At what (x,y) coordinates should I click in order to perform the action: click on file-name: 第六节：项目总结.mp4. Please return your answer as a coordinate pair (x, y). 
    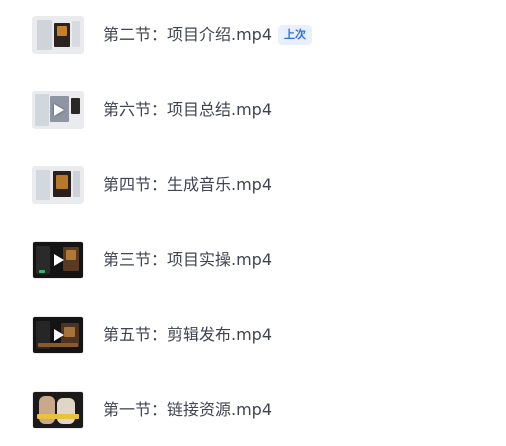
    Looking at the image, I should click on (187, 110).